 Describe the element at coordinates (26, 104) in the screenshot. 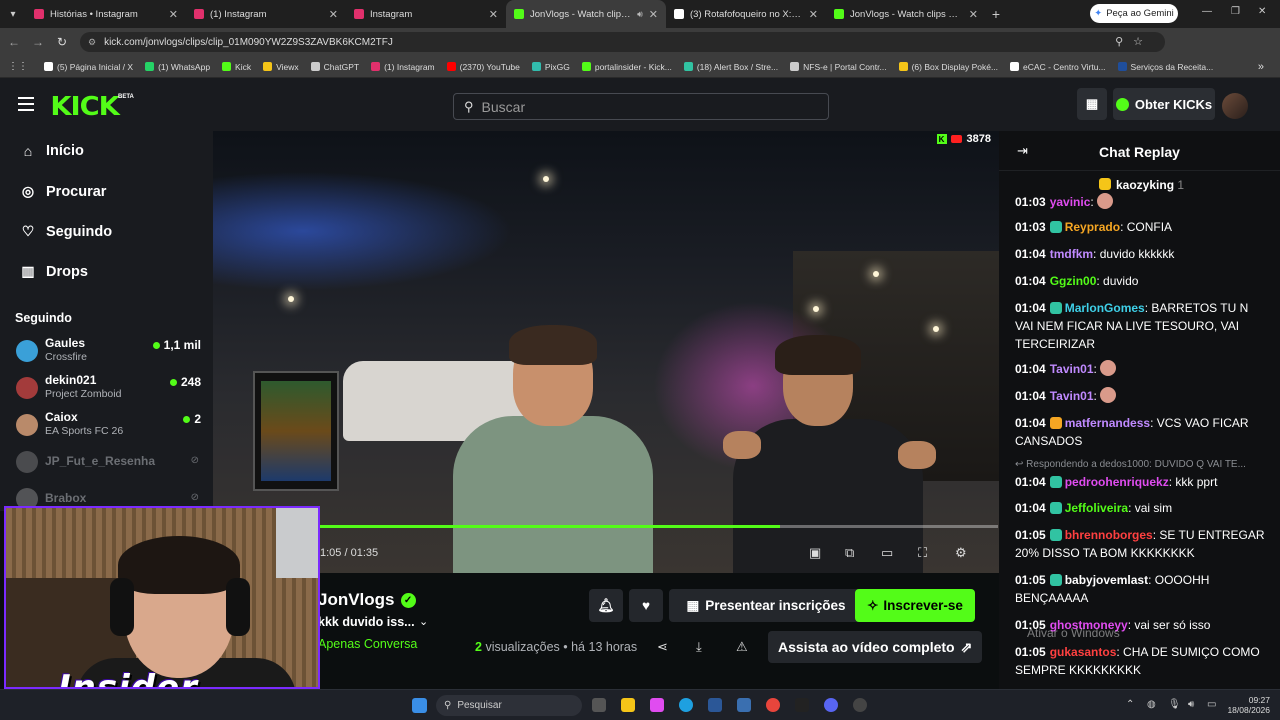

I see `hamburger-menu-icon` at that location.